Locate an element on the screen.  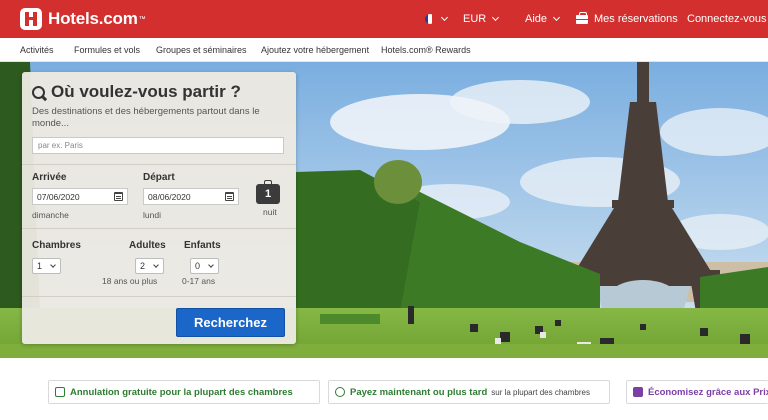
france-flag-icon is located at coordinates (430, 19).